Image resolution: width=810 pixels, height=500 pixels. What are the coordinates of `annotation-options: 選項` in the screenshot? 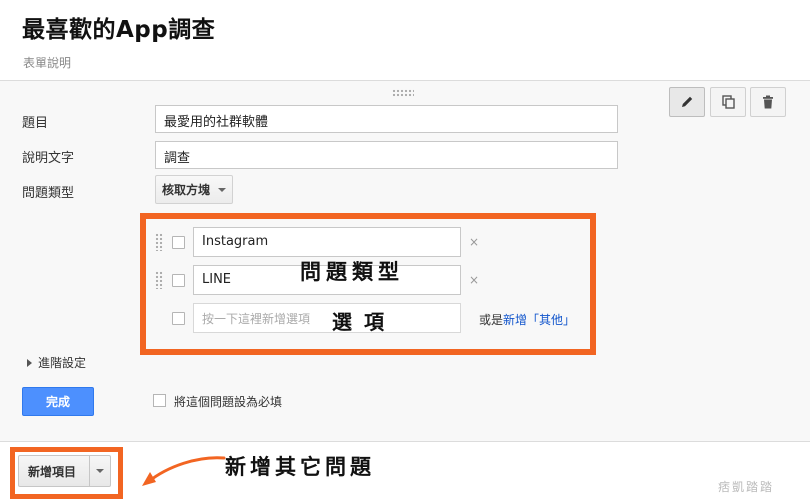 It's located at (364, 322).